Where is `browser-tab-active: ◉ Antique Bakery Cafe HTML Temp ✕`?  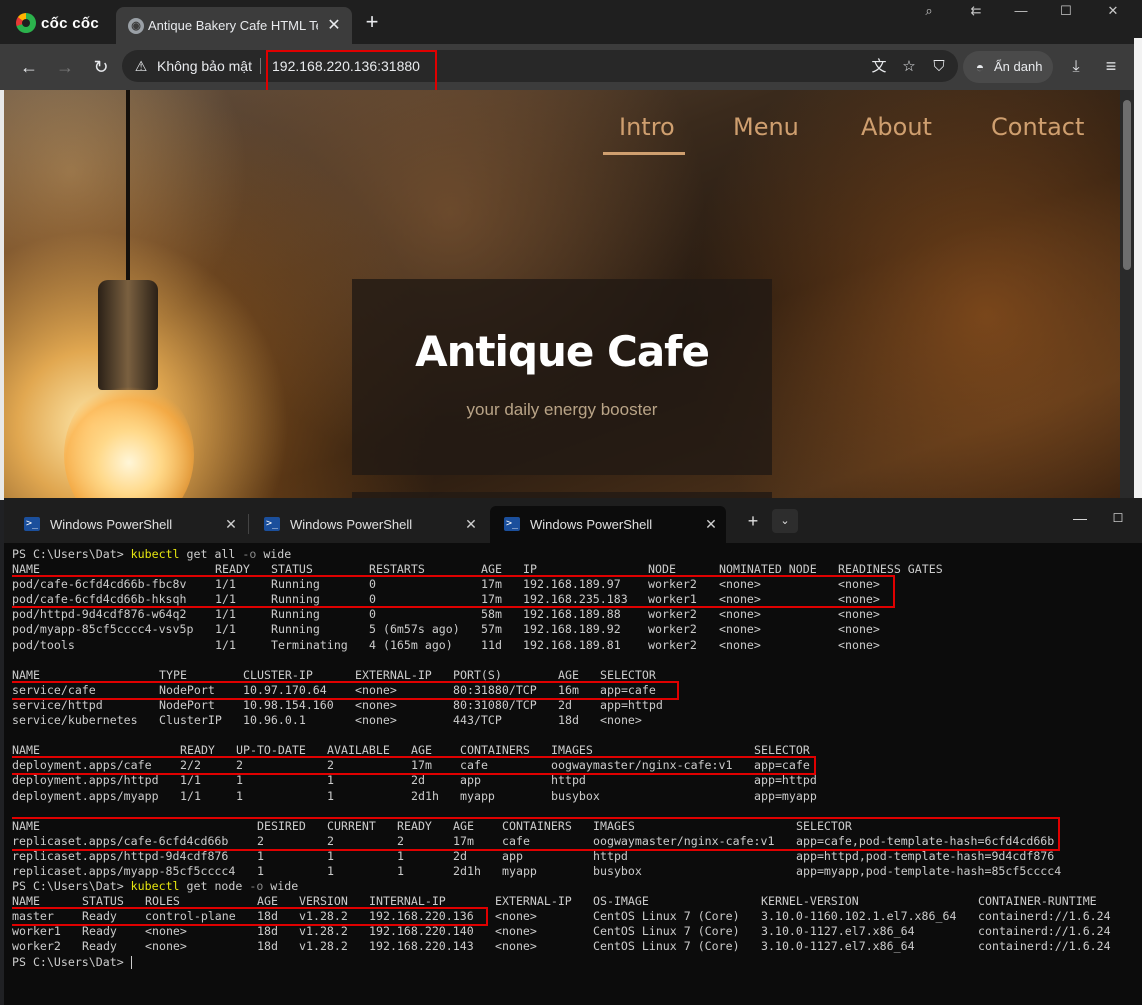
browser-tab-active: ◉ Antique Bakery Cafe HTML Temp ✕ is located at coordinates (234, 25).